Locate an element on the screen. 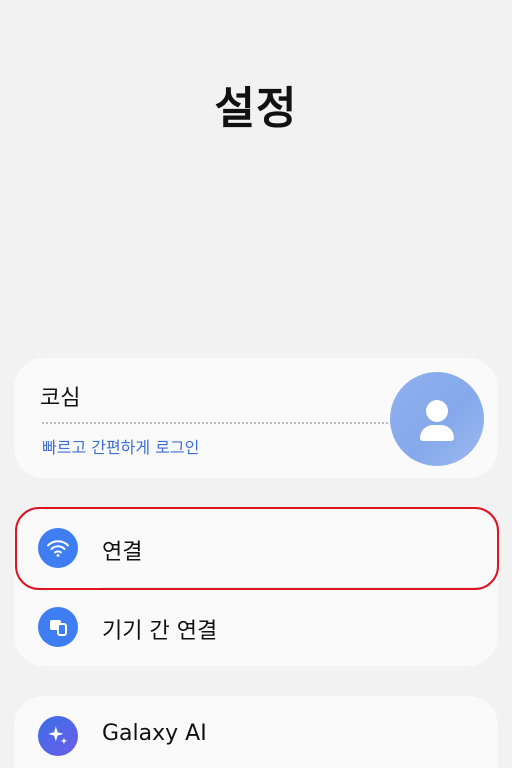 This screenshot has width=512, height=768. account-card: 코심 빠르고 간편하게 로그인 is located at coordinates (256, 418).